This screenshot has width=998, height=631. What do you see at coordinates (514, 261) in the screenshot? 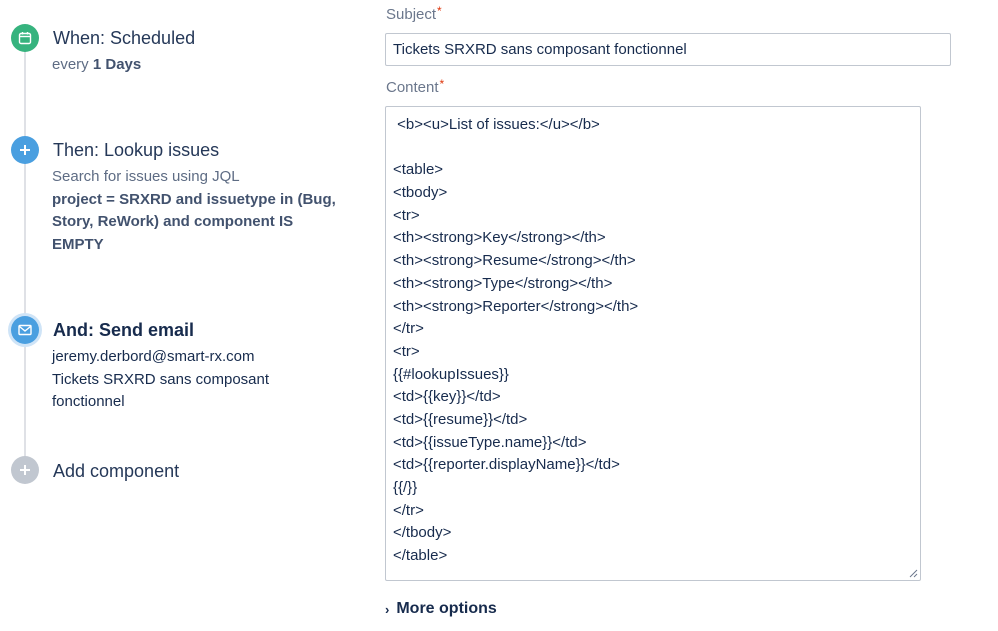
I see `content-line: <th><strong>Resume</strong></th>` at bounding box center [514, 261].